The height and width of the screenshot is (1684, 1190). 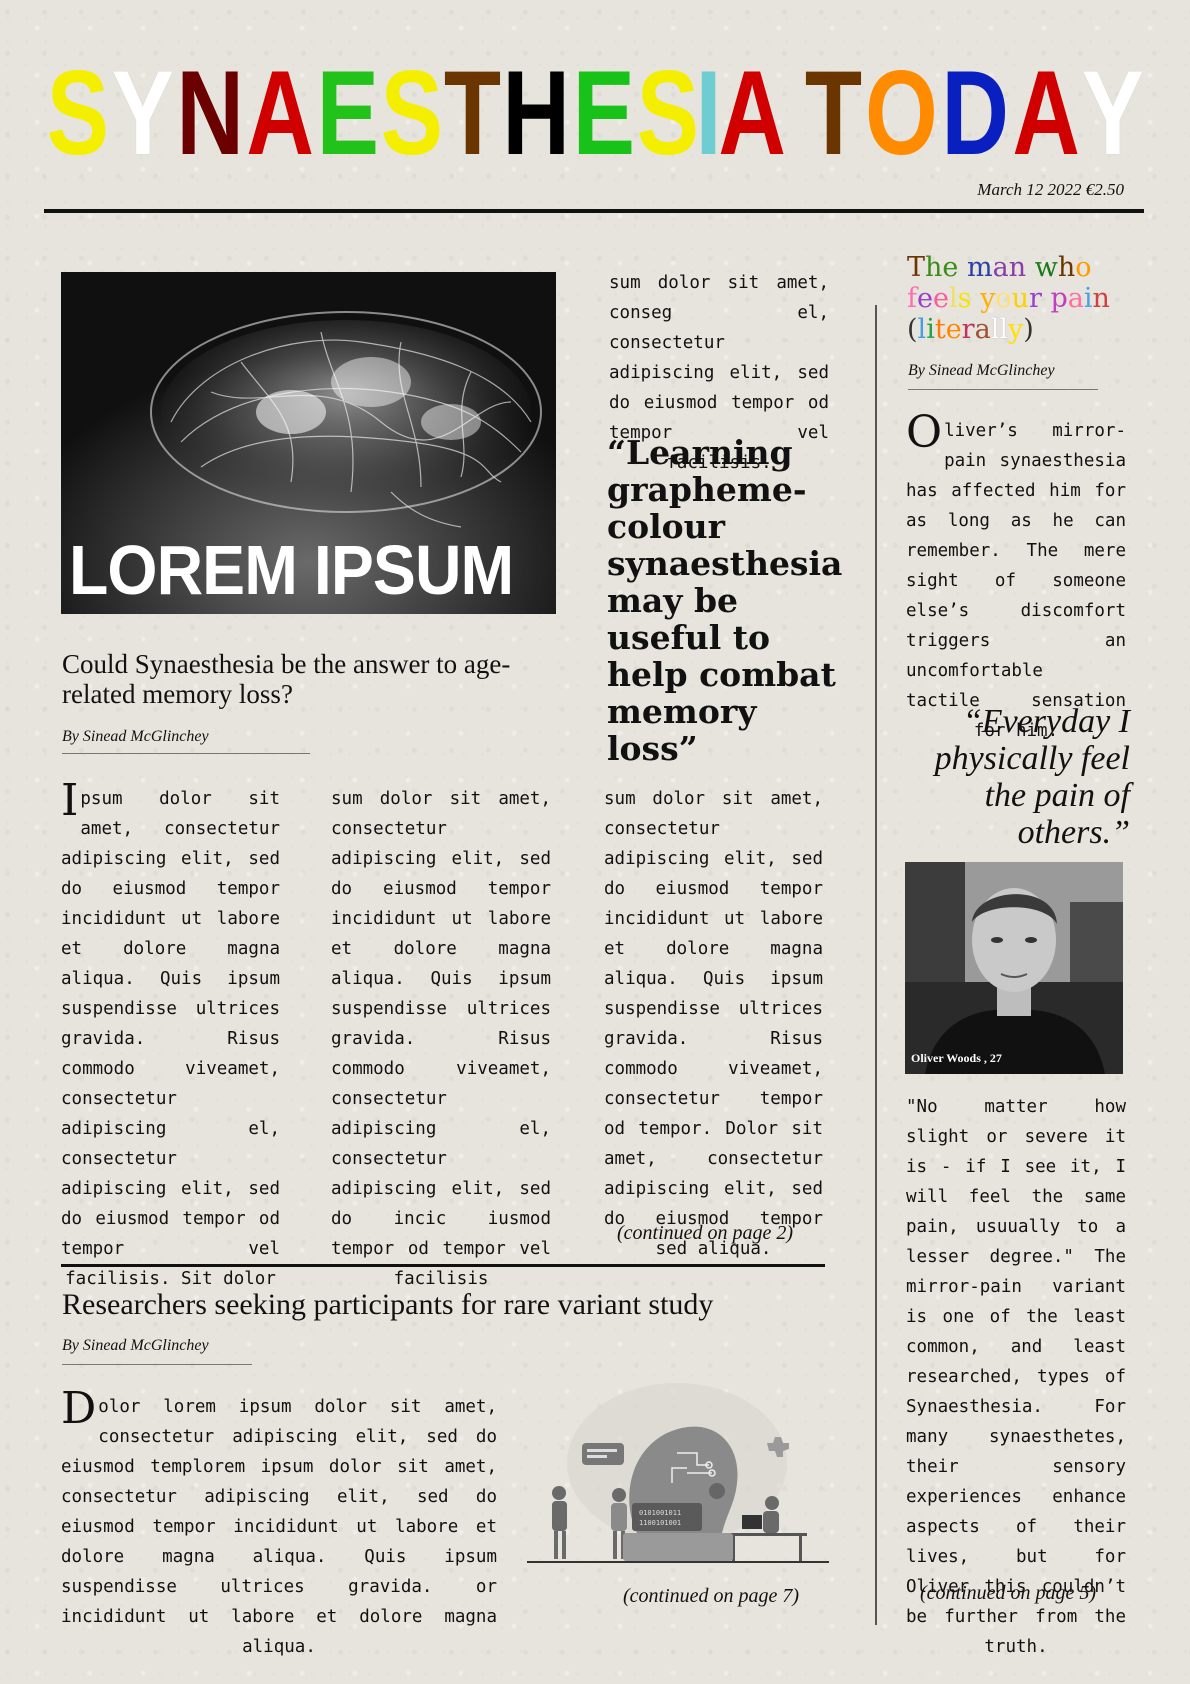 I want to click on image-overlay-title: LOREM IPSUM, so click(x=291, y=570).